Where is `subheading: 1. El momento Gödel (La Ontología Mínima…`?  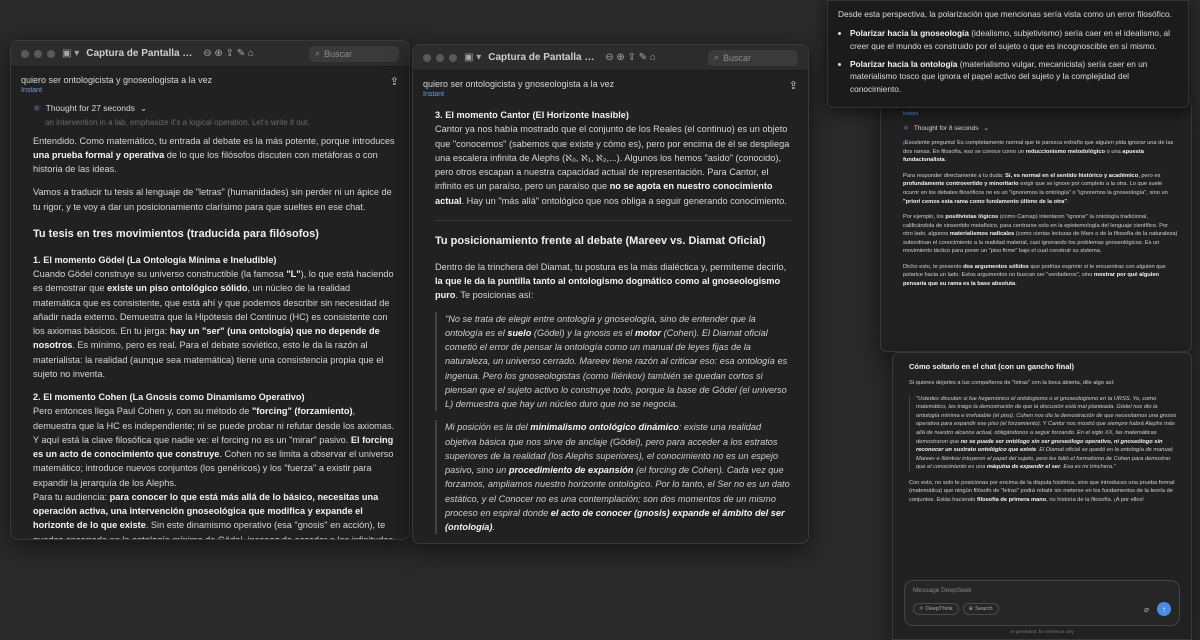 subheading: 1. El momento Gödel (La Ontología Mínima… is located at coordinates (155, 259).